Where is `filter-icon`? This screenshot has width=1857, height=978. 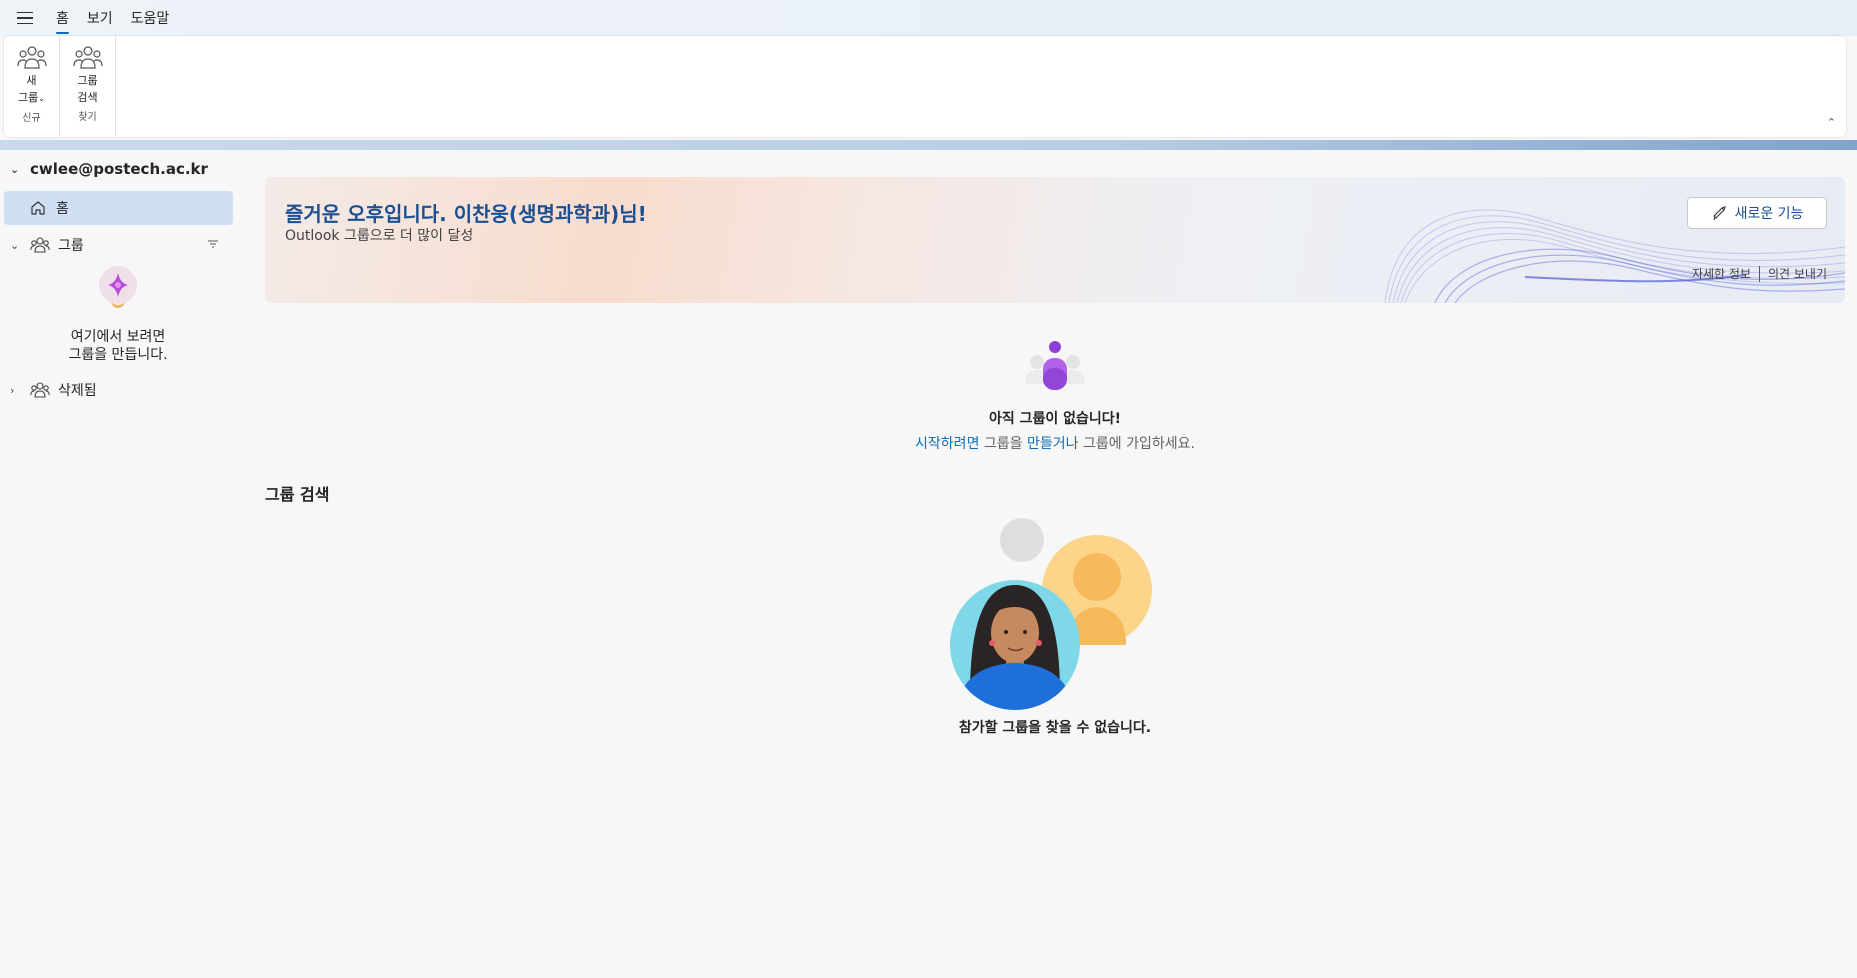 filter-icon is located at coordinates (213, 244).